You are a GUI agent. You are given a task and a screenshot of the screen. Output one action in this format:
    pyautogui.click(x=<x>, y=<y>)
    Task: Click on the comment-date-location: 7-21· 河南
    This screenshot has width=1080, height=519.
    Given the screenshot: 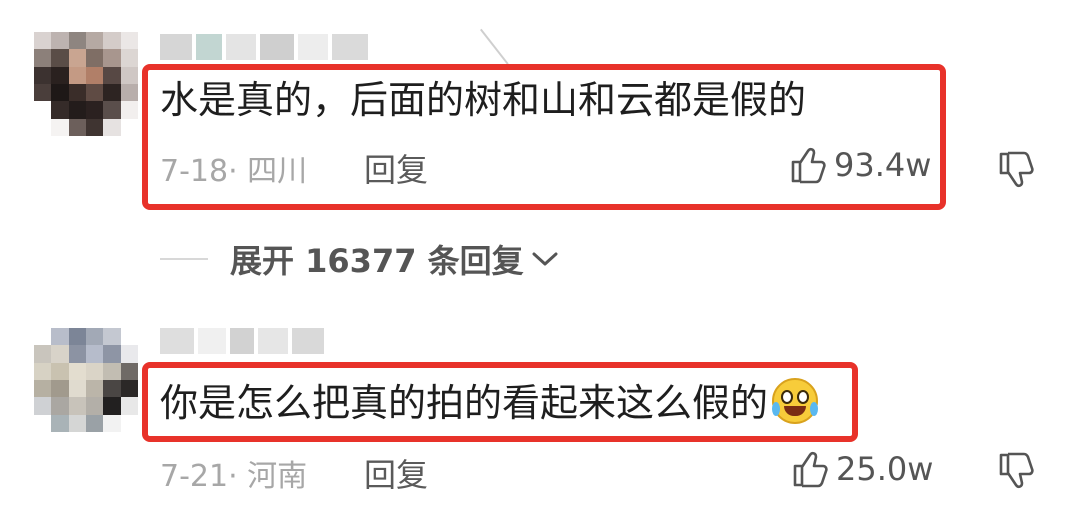 What is the action you would take?
    pyautogui.click(x=234, y=476)
    